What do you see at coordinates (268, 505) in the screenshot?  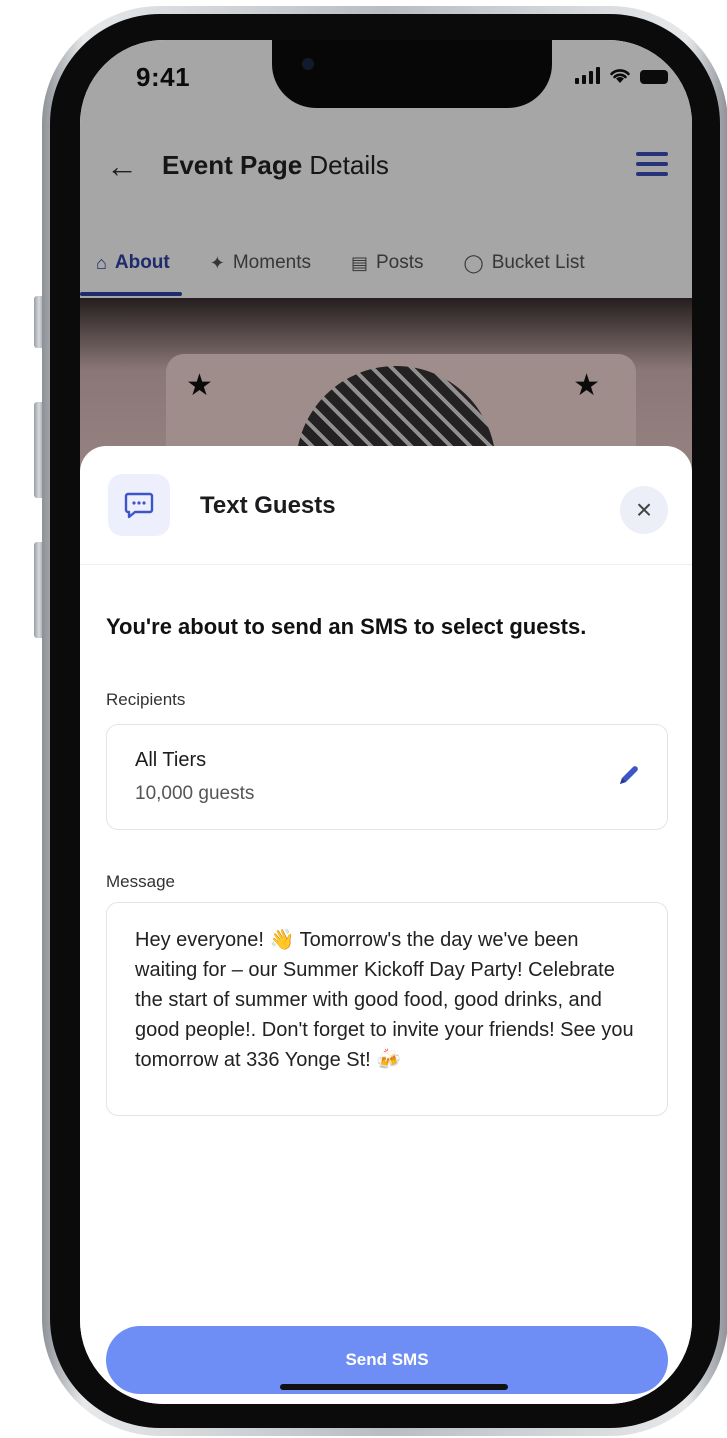 I see `sheet-title: Text Guests` at bounding box center [268, 505].